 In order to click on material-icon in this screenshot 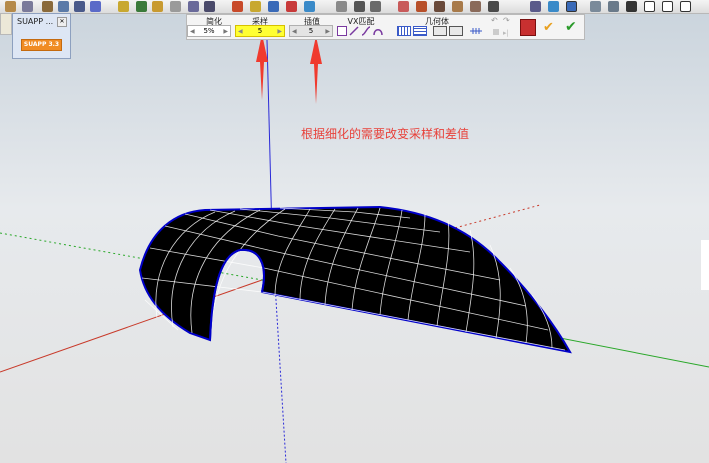, I will do `click(309, 6)`.